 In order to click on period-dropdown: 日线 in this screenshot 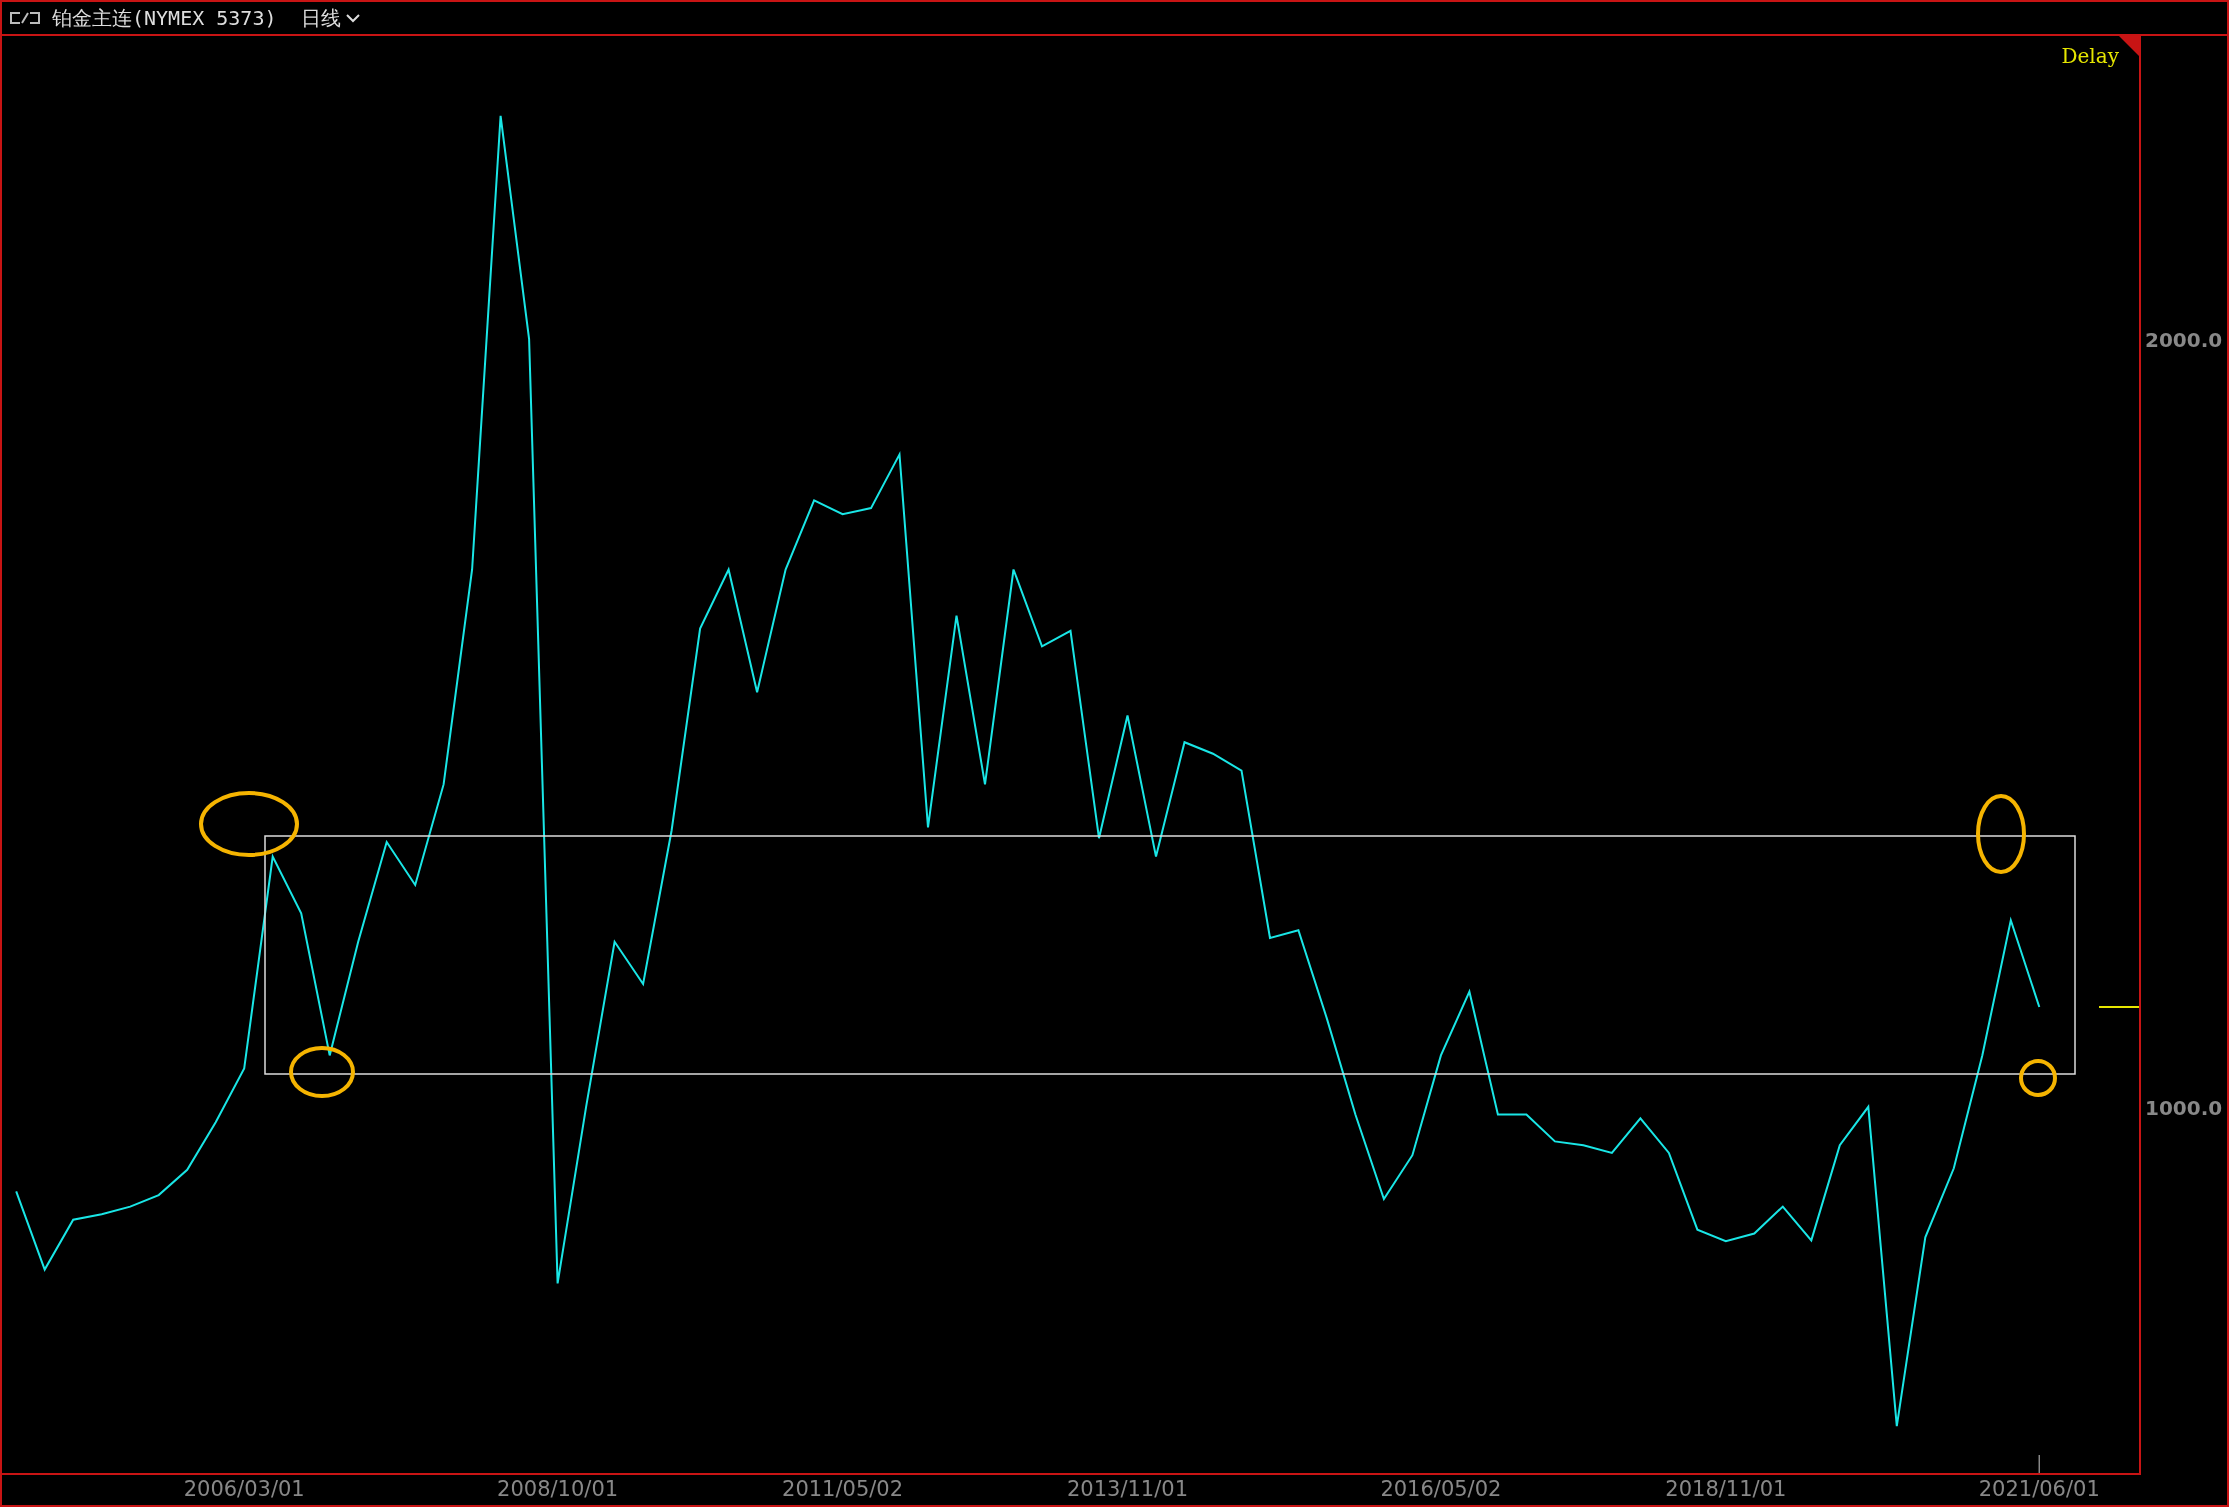, I will do `click(330, 18)`.